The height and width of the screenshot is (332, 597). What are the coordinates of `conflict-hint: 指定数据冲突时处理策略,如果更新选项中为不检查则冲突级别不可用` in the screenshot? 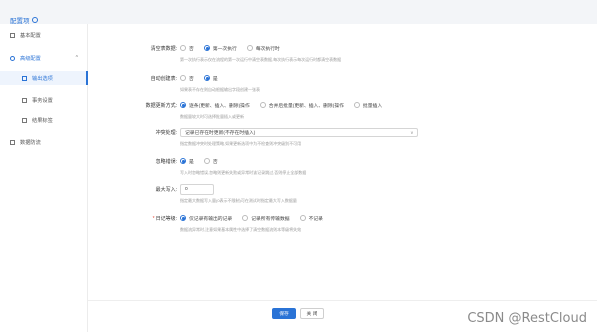 It's located at (241, 143).